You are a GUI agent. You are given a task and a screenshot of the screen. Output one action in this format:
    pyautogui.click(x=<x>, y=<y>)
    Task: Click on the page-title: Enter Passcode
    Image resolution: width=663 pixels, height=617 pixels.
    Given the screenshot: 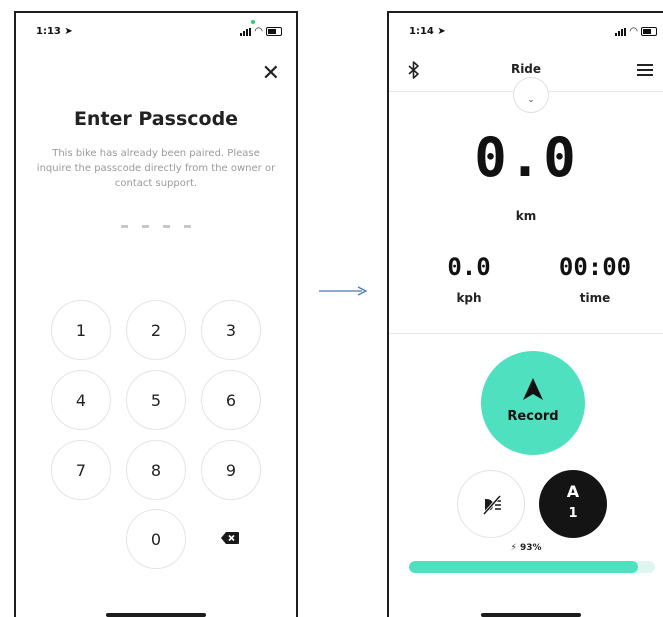 What is the action you would take?
    pyautogui.click(x=156, y=119)
    